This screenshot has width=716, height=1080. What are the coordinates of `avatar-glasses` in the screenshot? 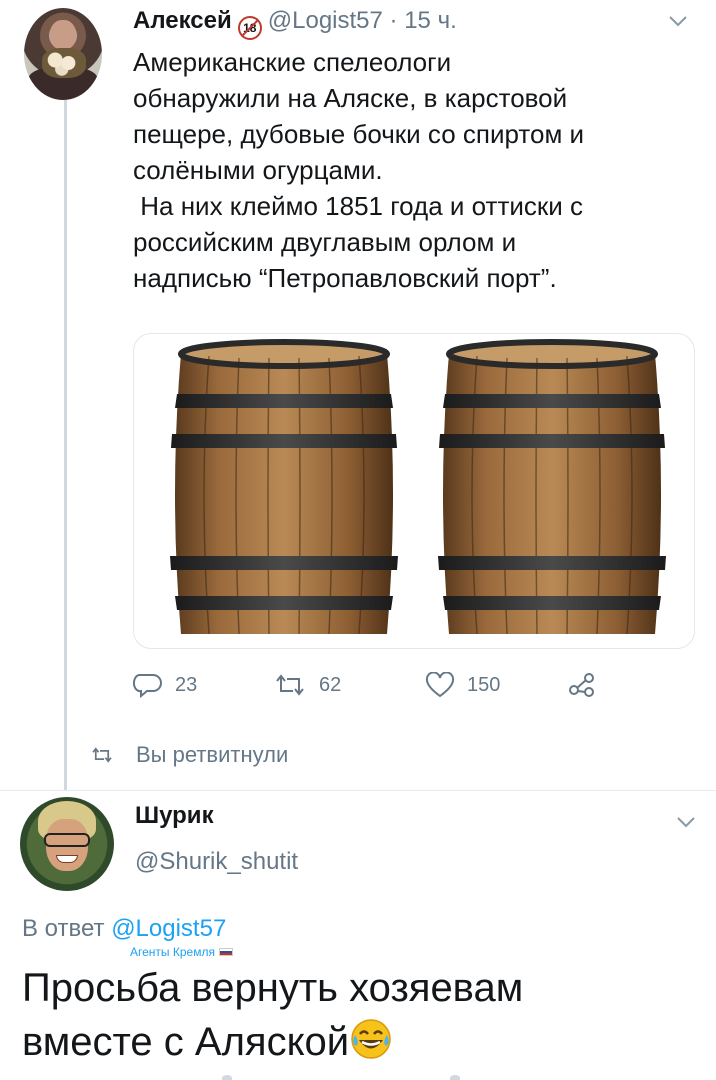 It's located at (67, 840).